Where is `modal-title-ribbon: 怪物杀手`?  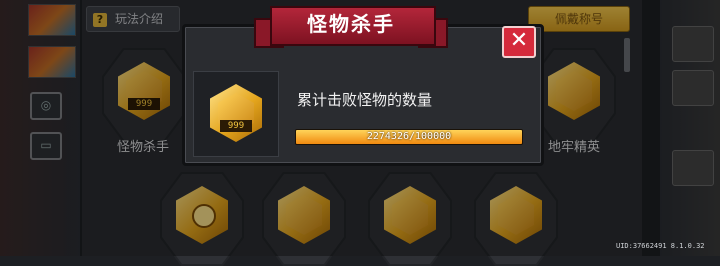 modal-title-ribbon: 怪物杀手 is located at coordinates (351, 26).